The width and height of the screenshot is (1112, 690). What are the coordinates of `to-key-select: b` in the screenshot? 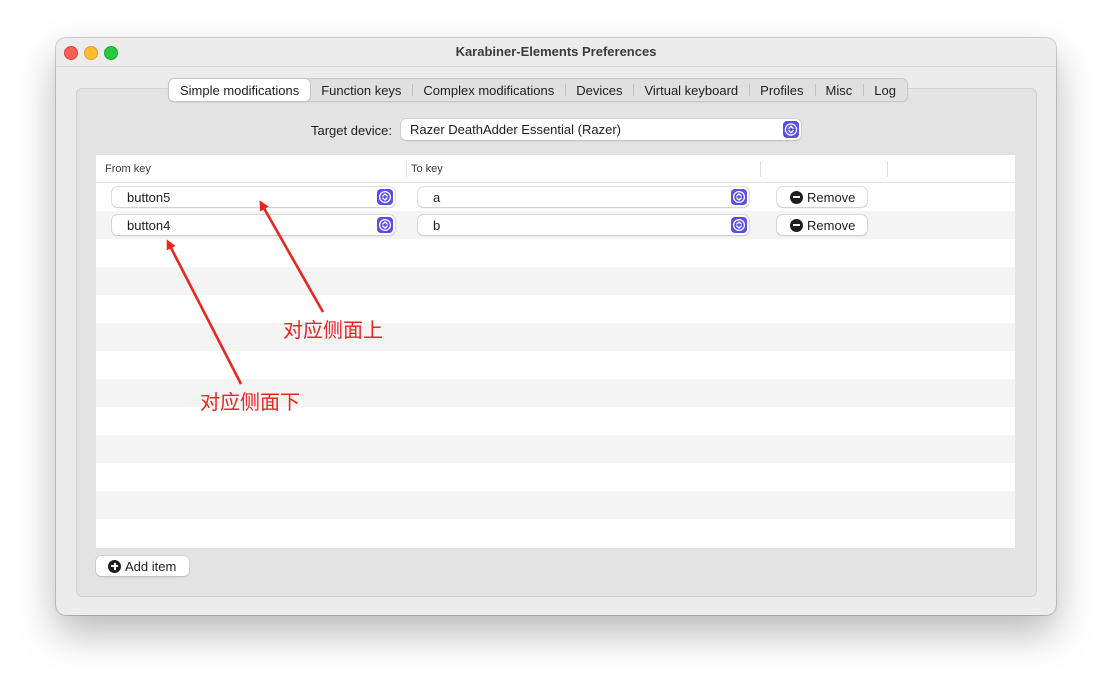 It's located at (583, 225).